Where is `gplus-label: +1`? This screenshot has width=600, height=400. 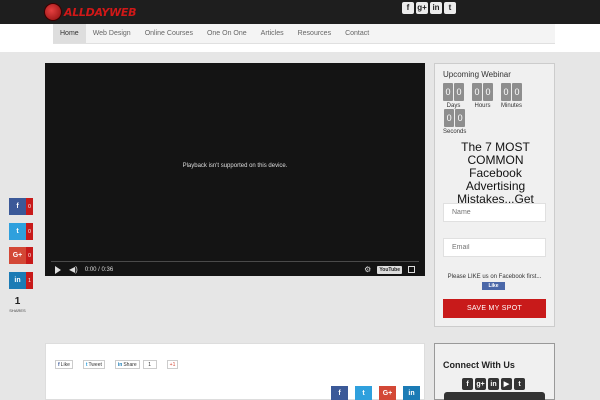 gplus-label: +1 is located at coordinates (172, 364).